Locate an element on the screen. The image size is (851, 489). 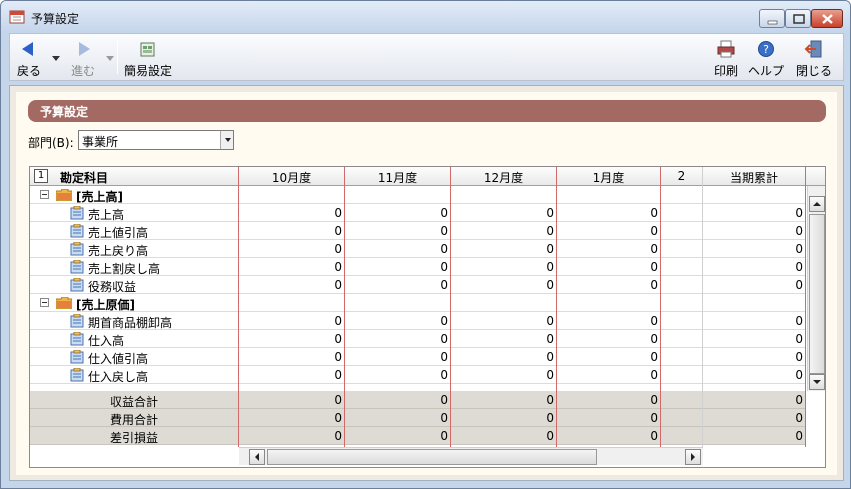
table-row: 売上値引高 0 0 0 0 0 is located at coordinates (418, 231).